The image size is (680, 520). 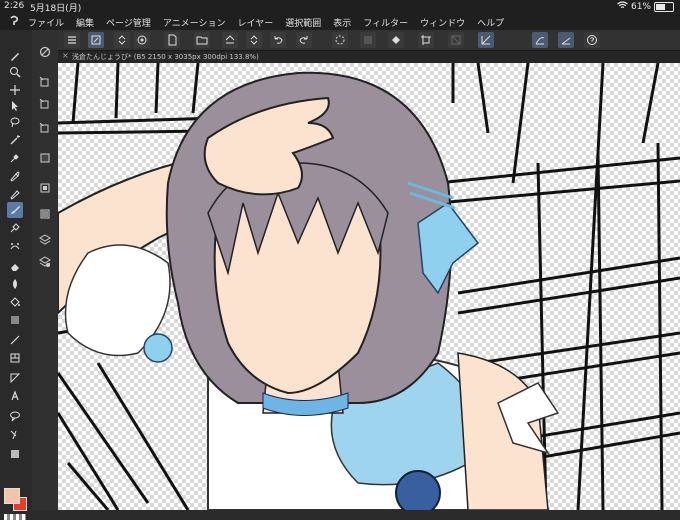 I want to click on layer-lock-icon, so click(x=45, y=128).